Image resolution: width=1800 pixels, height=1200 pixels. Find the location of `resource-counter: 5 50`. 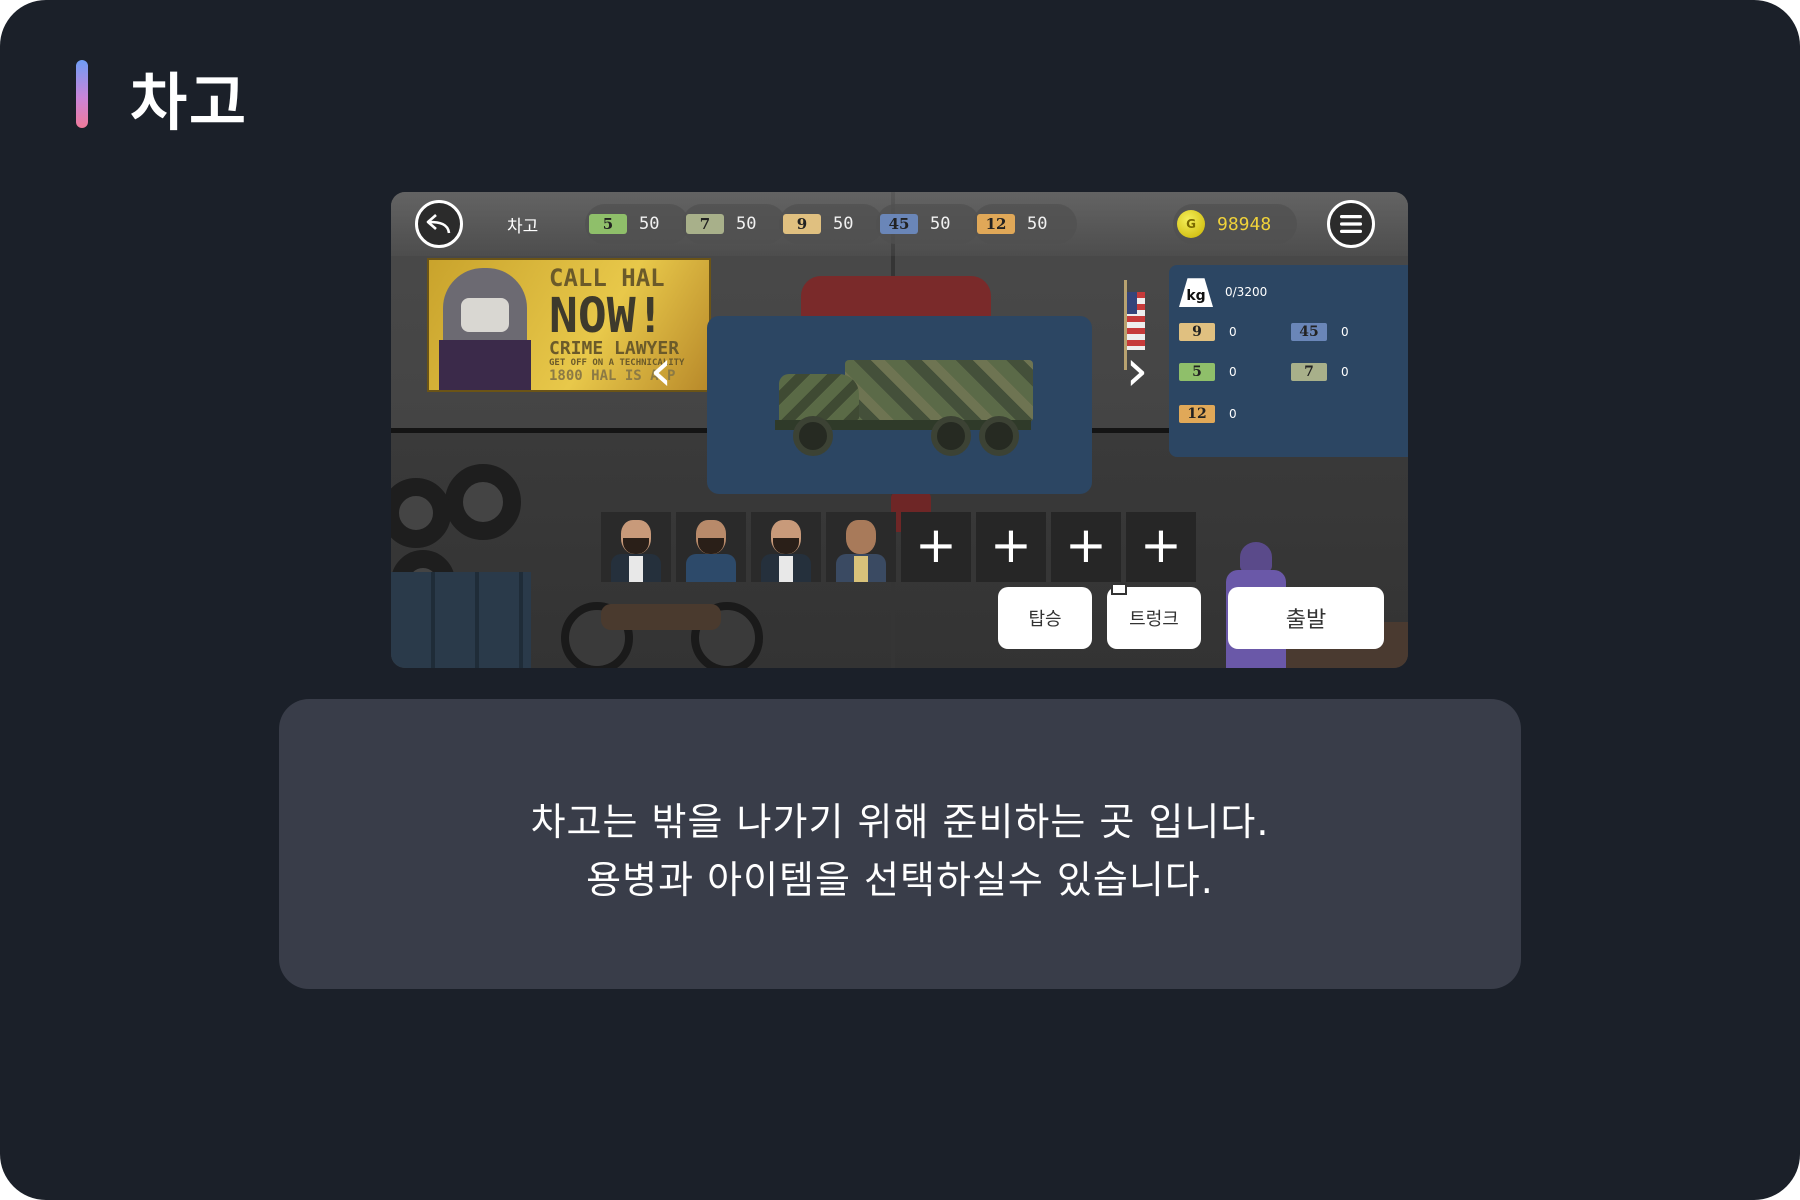

resource-counter: 5 50 is located at coordinates (637, 224).